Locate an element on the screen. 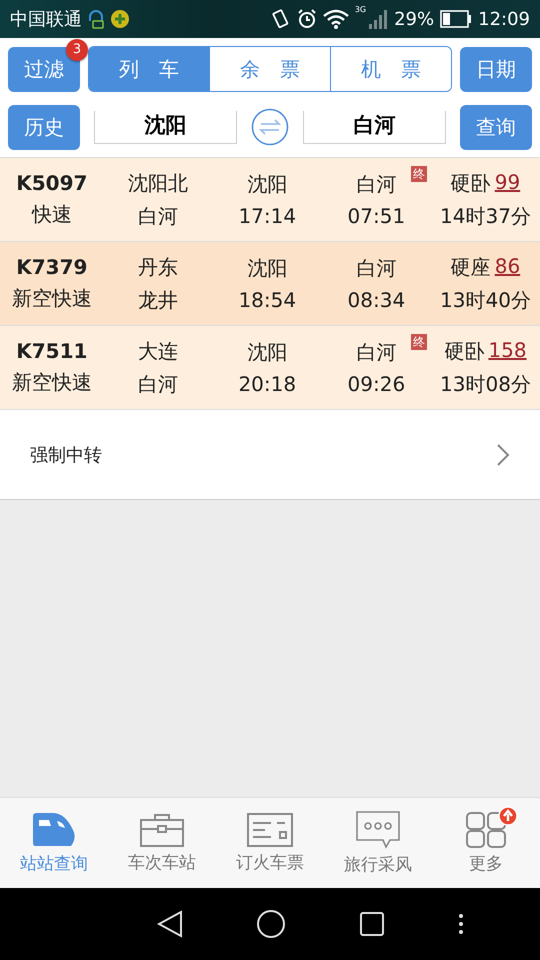  seats-left-link: 158 is located at coordinates (507, 351).